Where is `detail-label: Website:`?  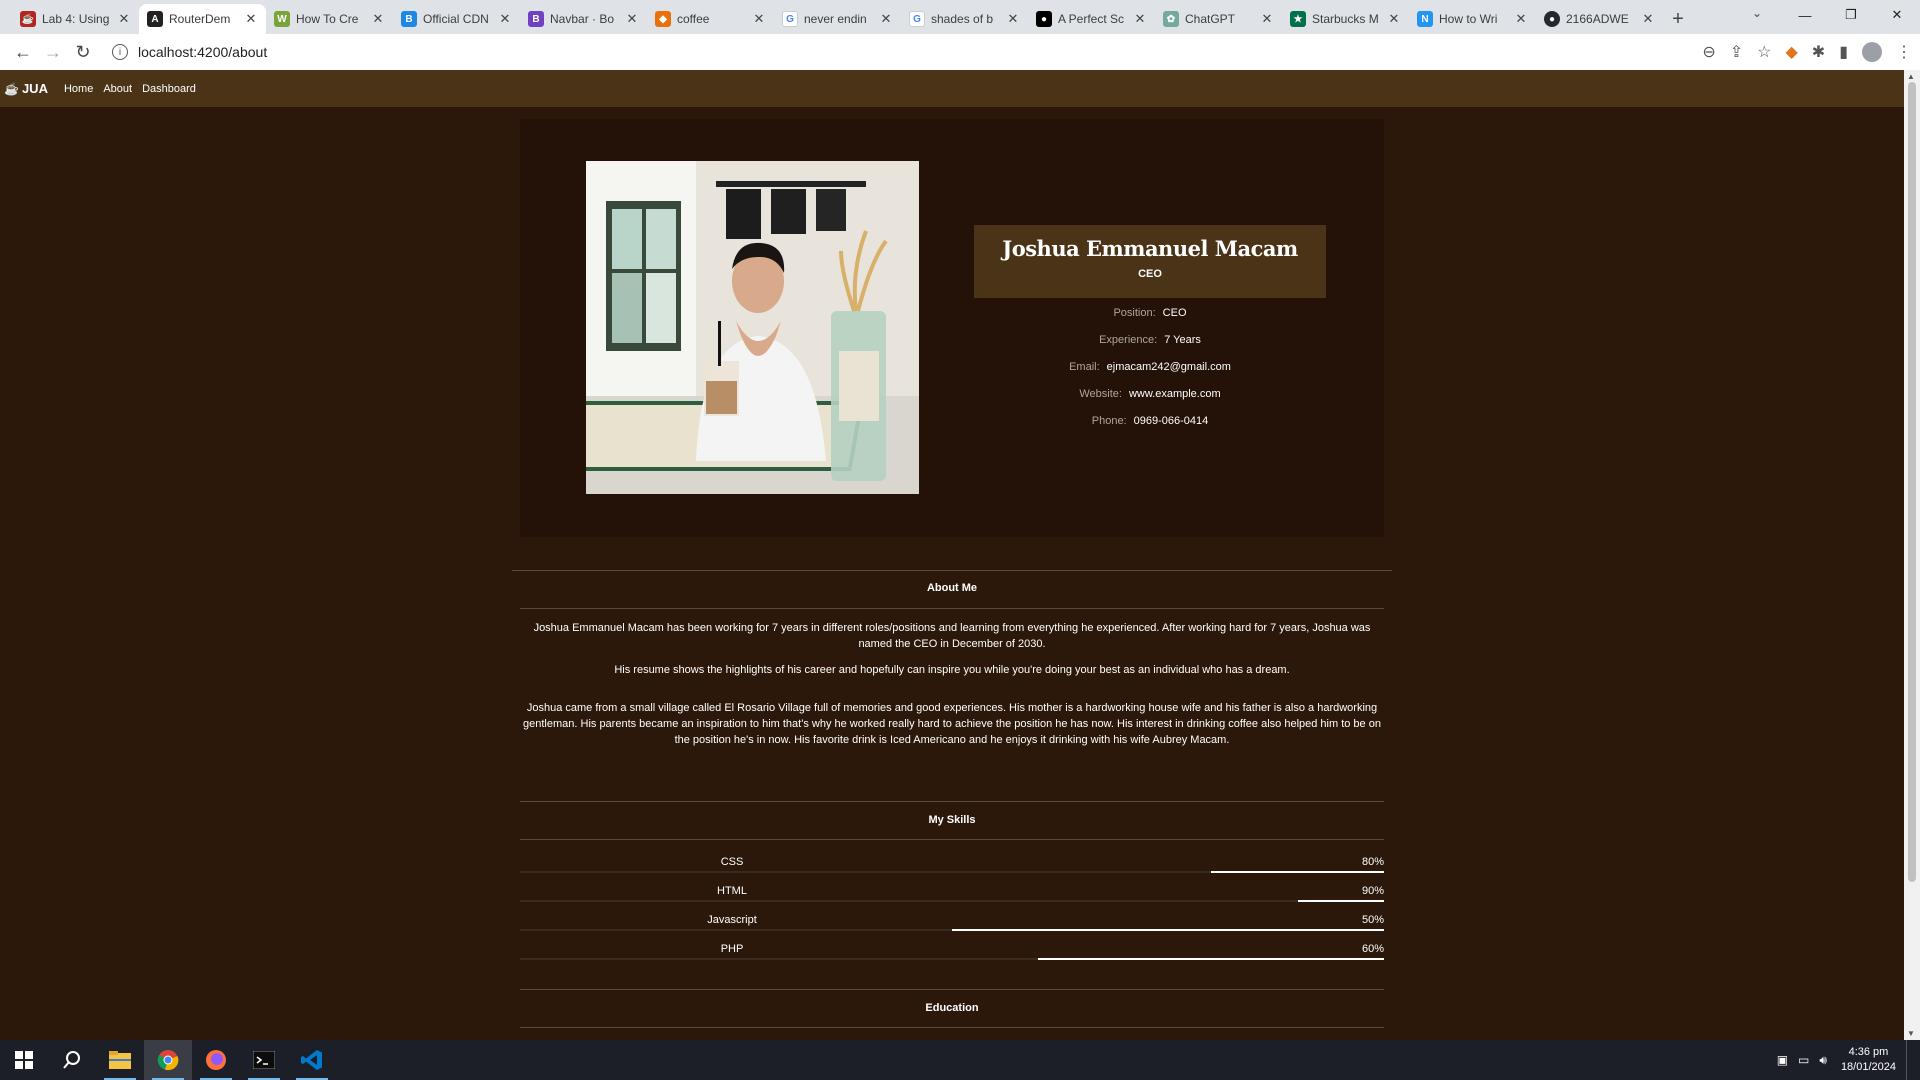 detail-label: Website: is located at coordinates (1100, 394).